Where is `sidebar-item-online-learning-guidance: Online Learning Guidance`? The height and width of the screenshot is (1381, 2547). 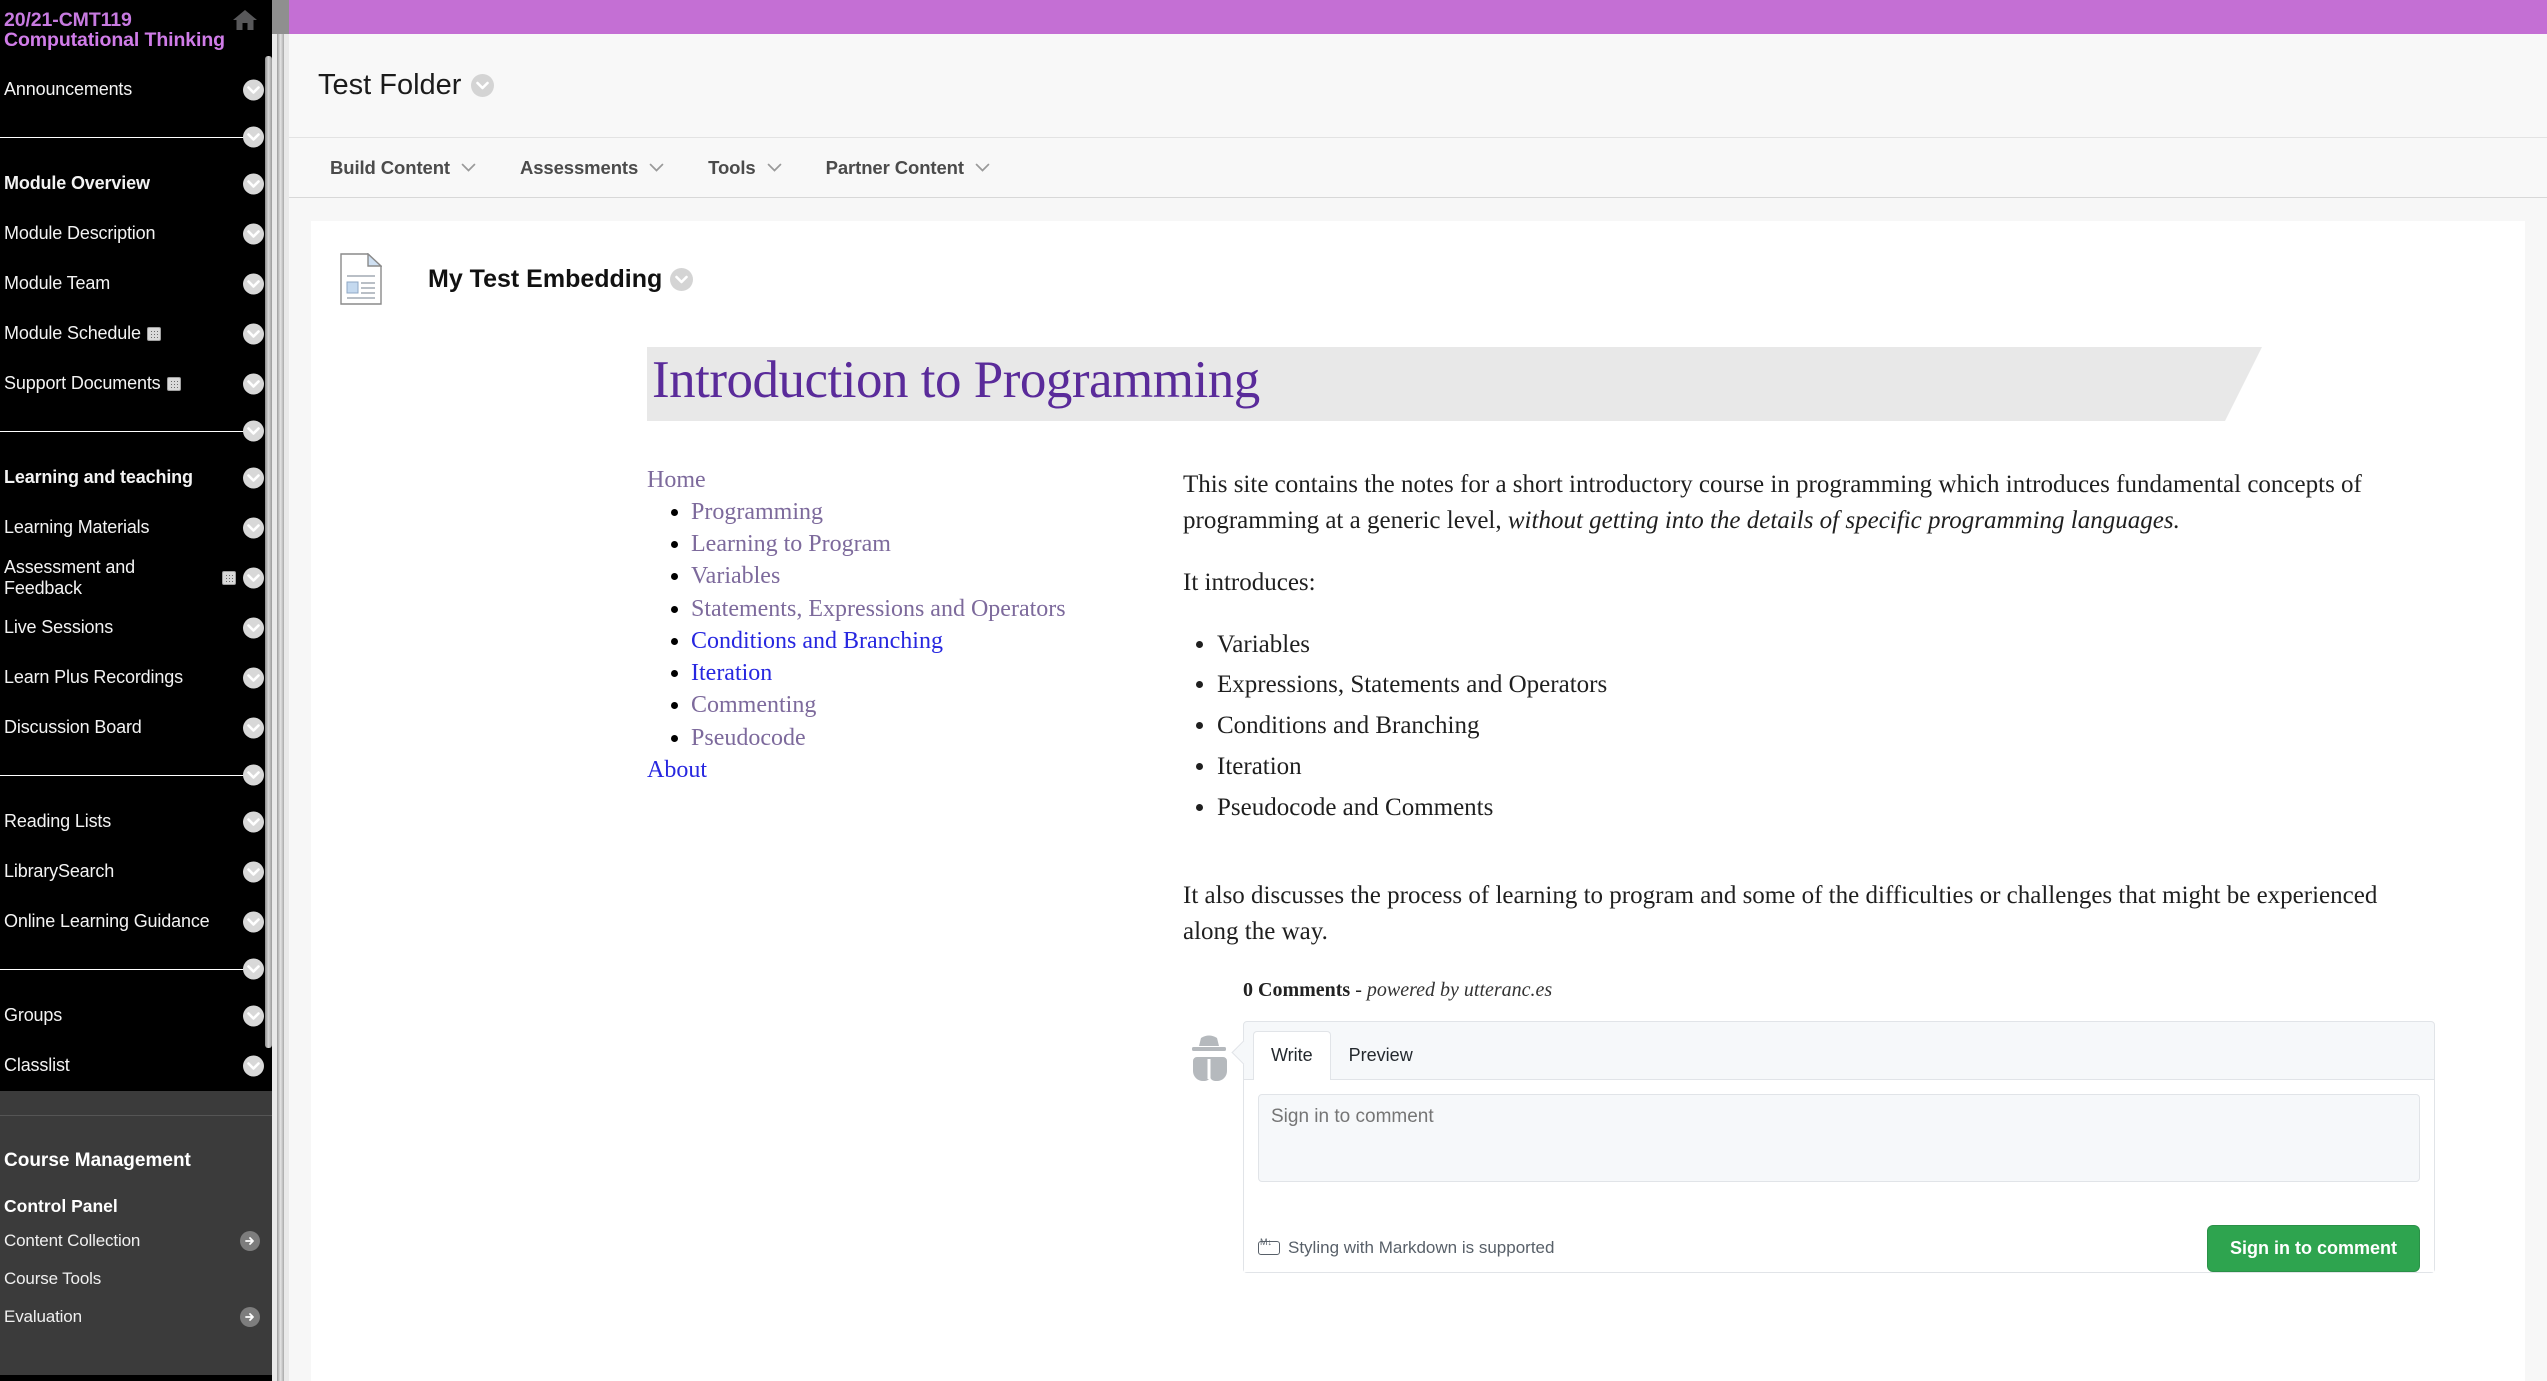
sidebar-item-online-learning-guidance: Online Learning Guidance is located at coordinates (136, 922).